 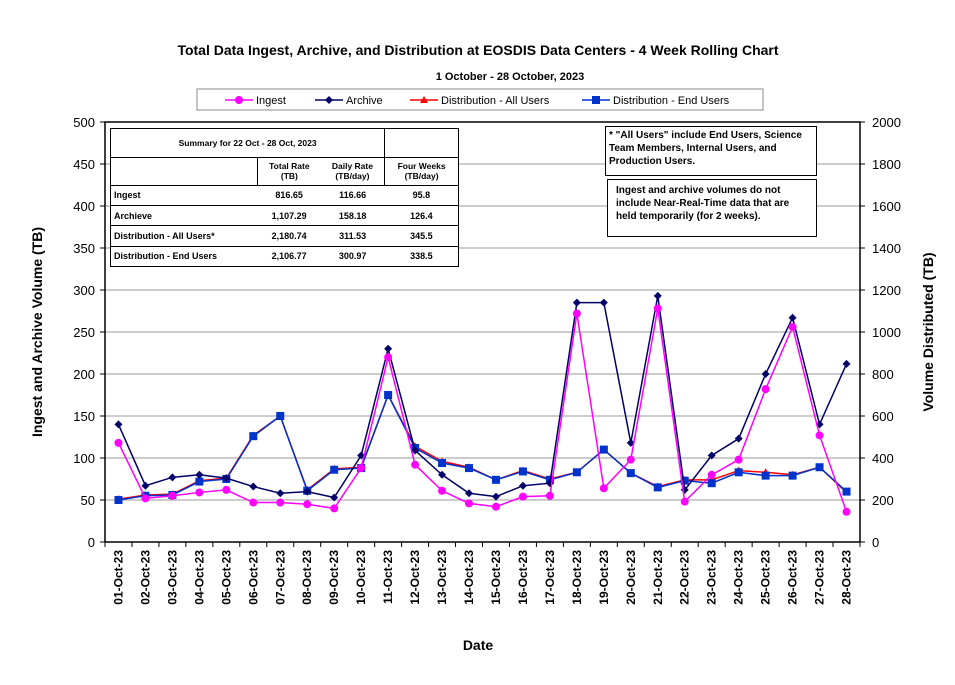 I want to click on row-label: Distribution - All Users*, so click(x=184, y=236).